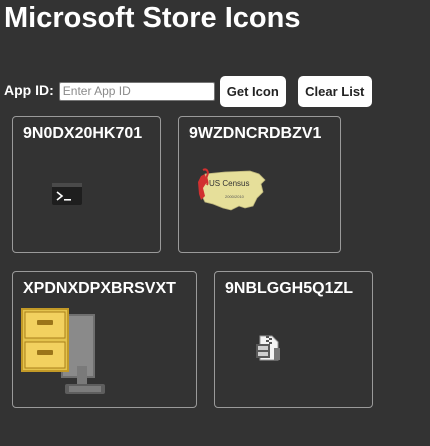 The height and width of the screenshot is (446, 430). I want to click on terminal-icon, so click(67, 194).